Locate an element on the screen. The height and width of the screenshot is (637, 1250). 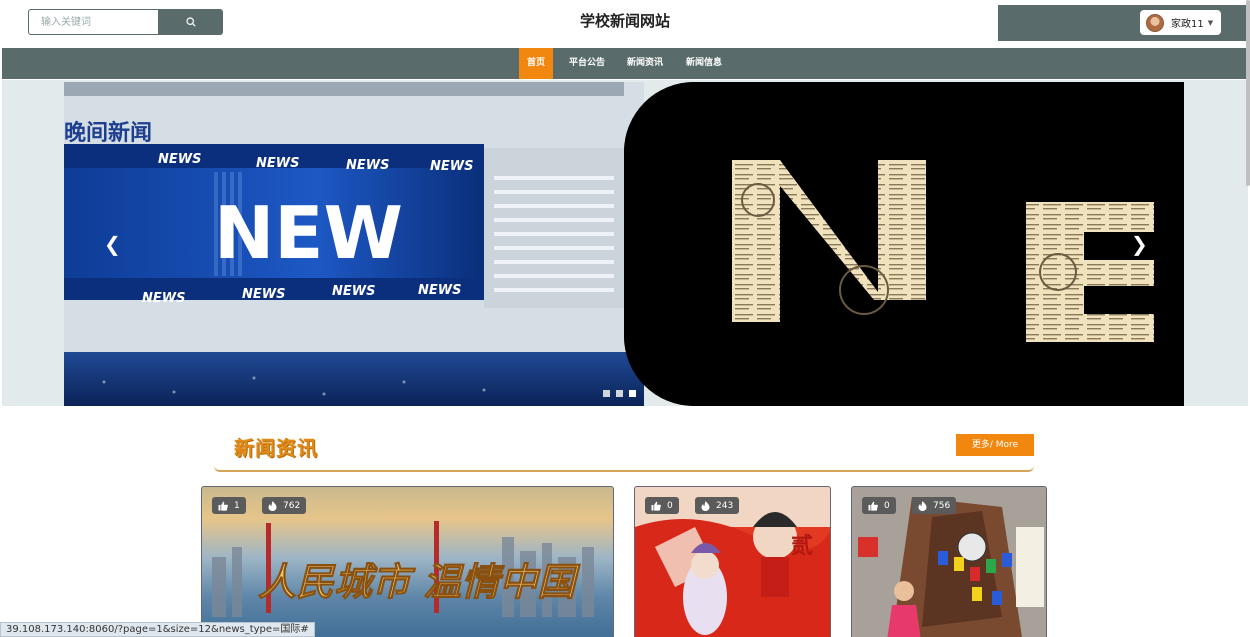
views-badge: 762 is located at coordinates (284, 505).